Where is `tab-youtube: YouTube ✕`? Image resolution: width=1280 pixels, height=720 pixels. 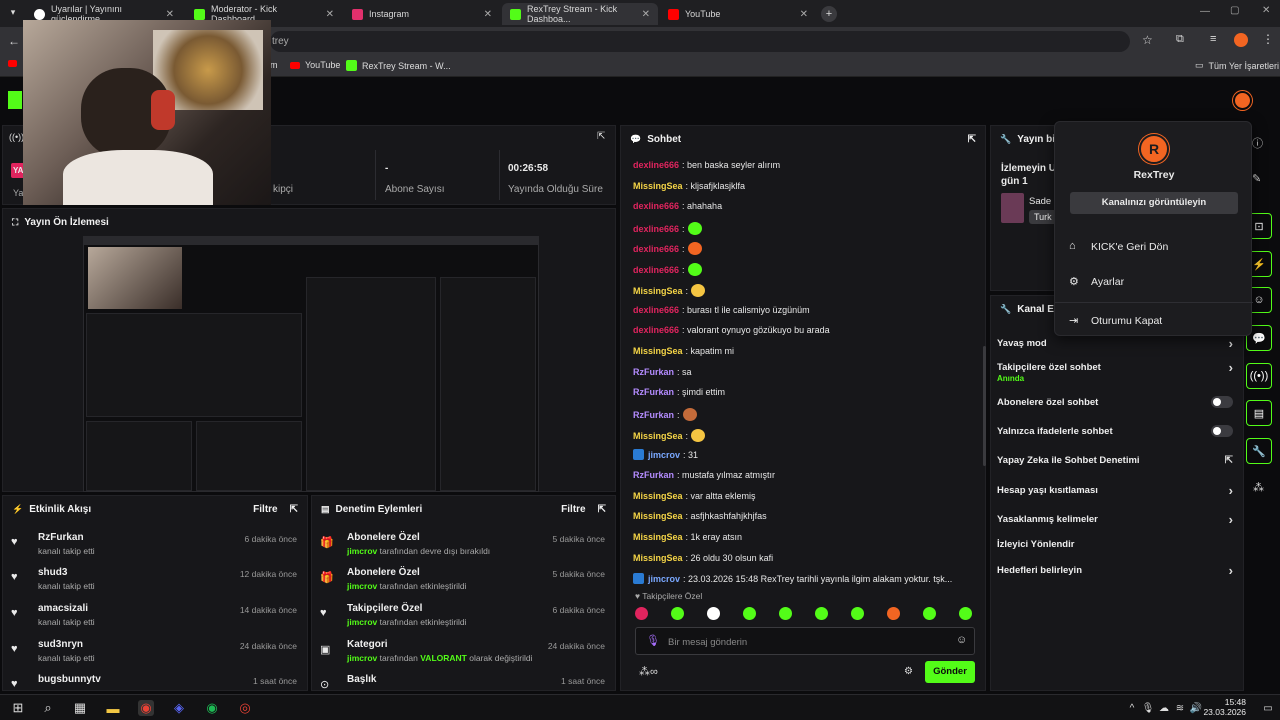 tab-youtube: YouTube ✕ is located at coordinates (738, 14).